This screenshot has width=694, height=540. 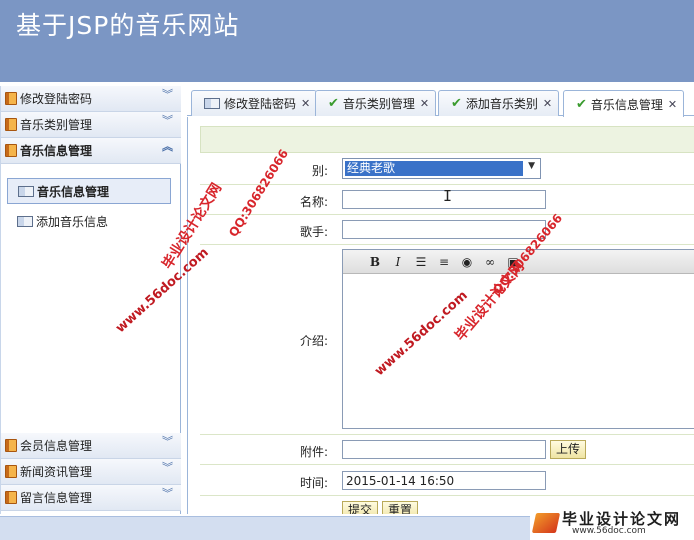 I want to click on editor-toolbar: B I ☰ ≡ ◉ ∞ ▣, so click(x=518, y=262).